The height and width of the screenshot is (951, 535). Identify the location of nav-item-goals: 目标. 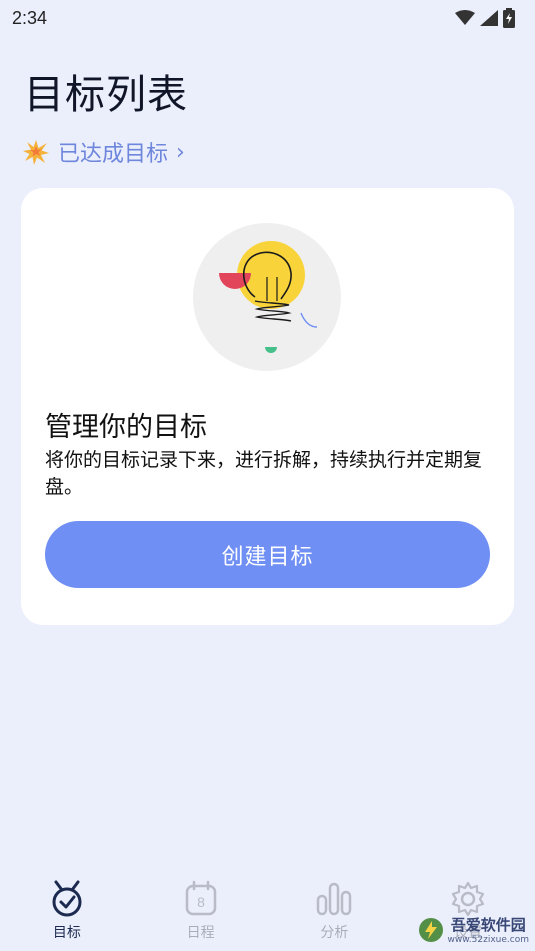
(67, 910).